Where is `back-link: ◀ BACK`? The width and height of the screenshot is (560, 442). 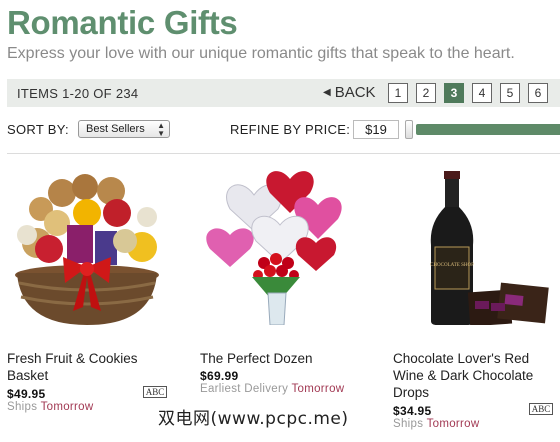
back-link: ◀ BACK is located at coordinates (349, 92).